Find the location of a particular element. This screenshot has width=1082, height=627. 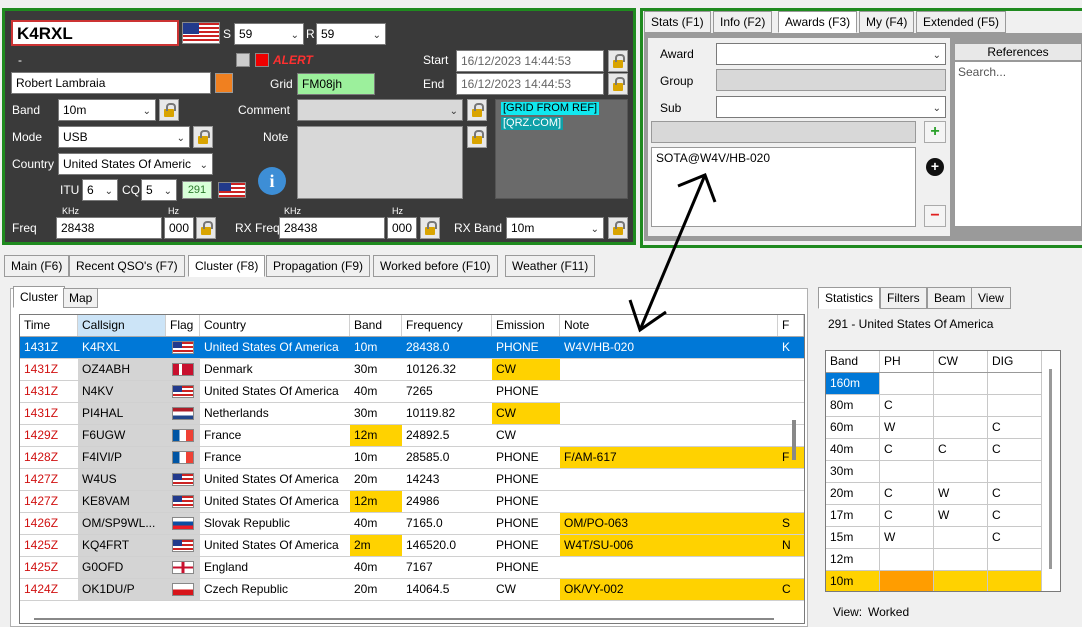

callsign-input: K4RXL is located at coordinates (95, 33).